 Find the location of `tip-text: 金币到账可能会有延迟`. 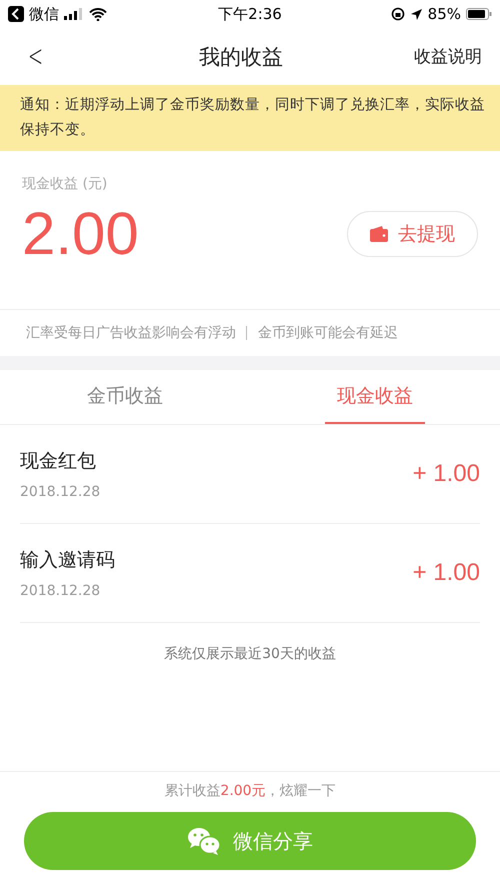

tip-text: 金币到账可能会有延迟 is located at coordinates (328, 333).